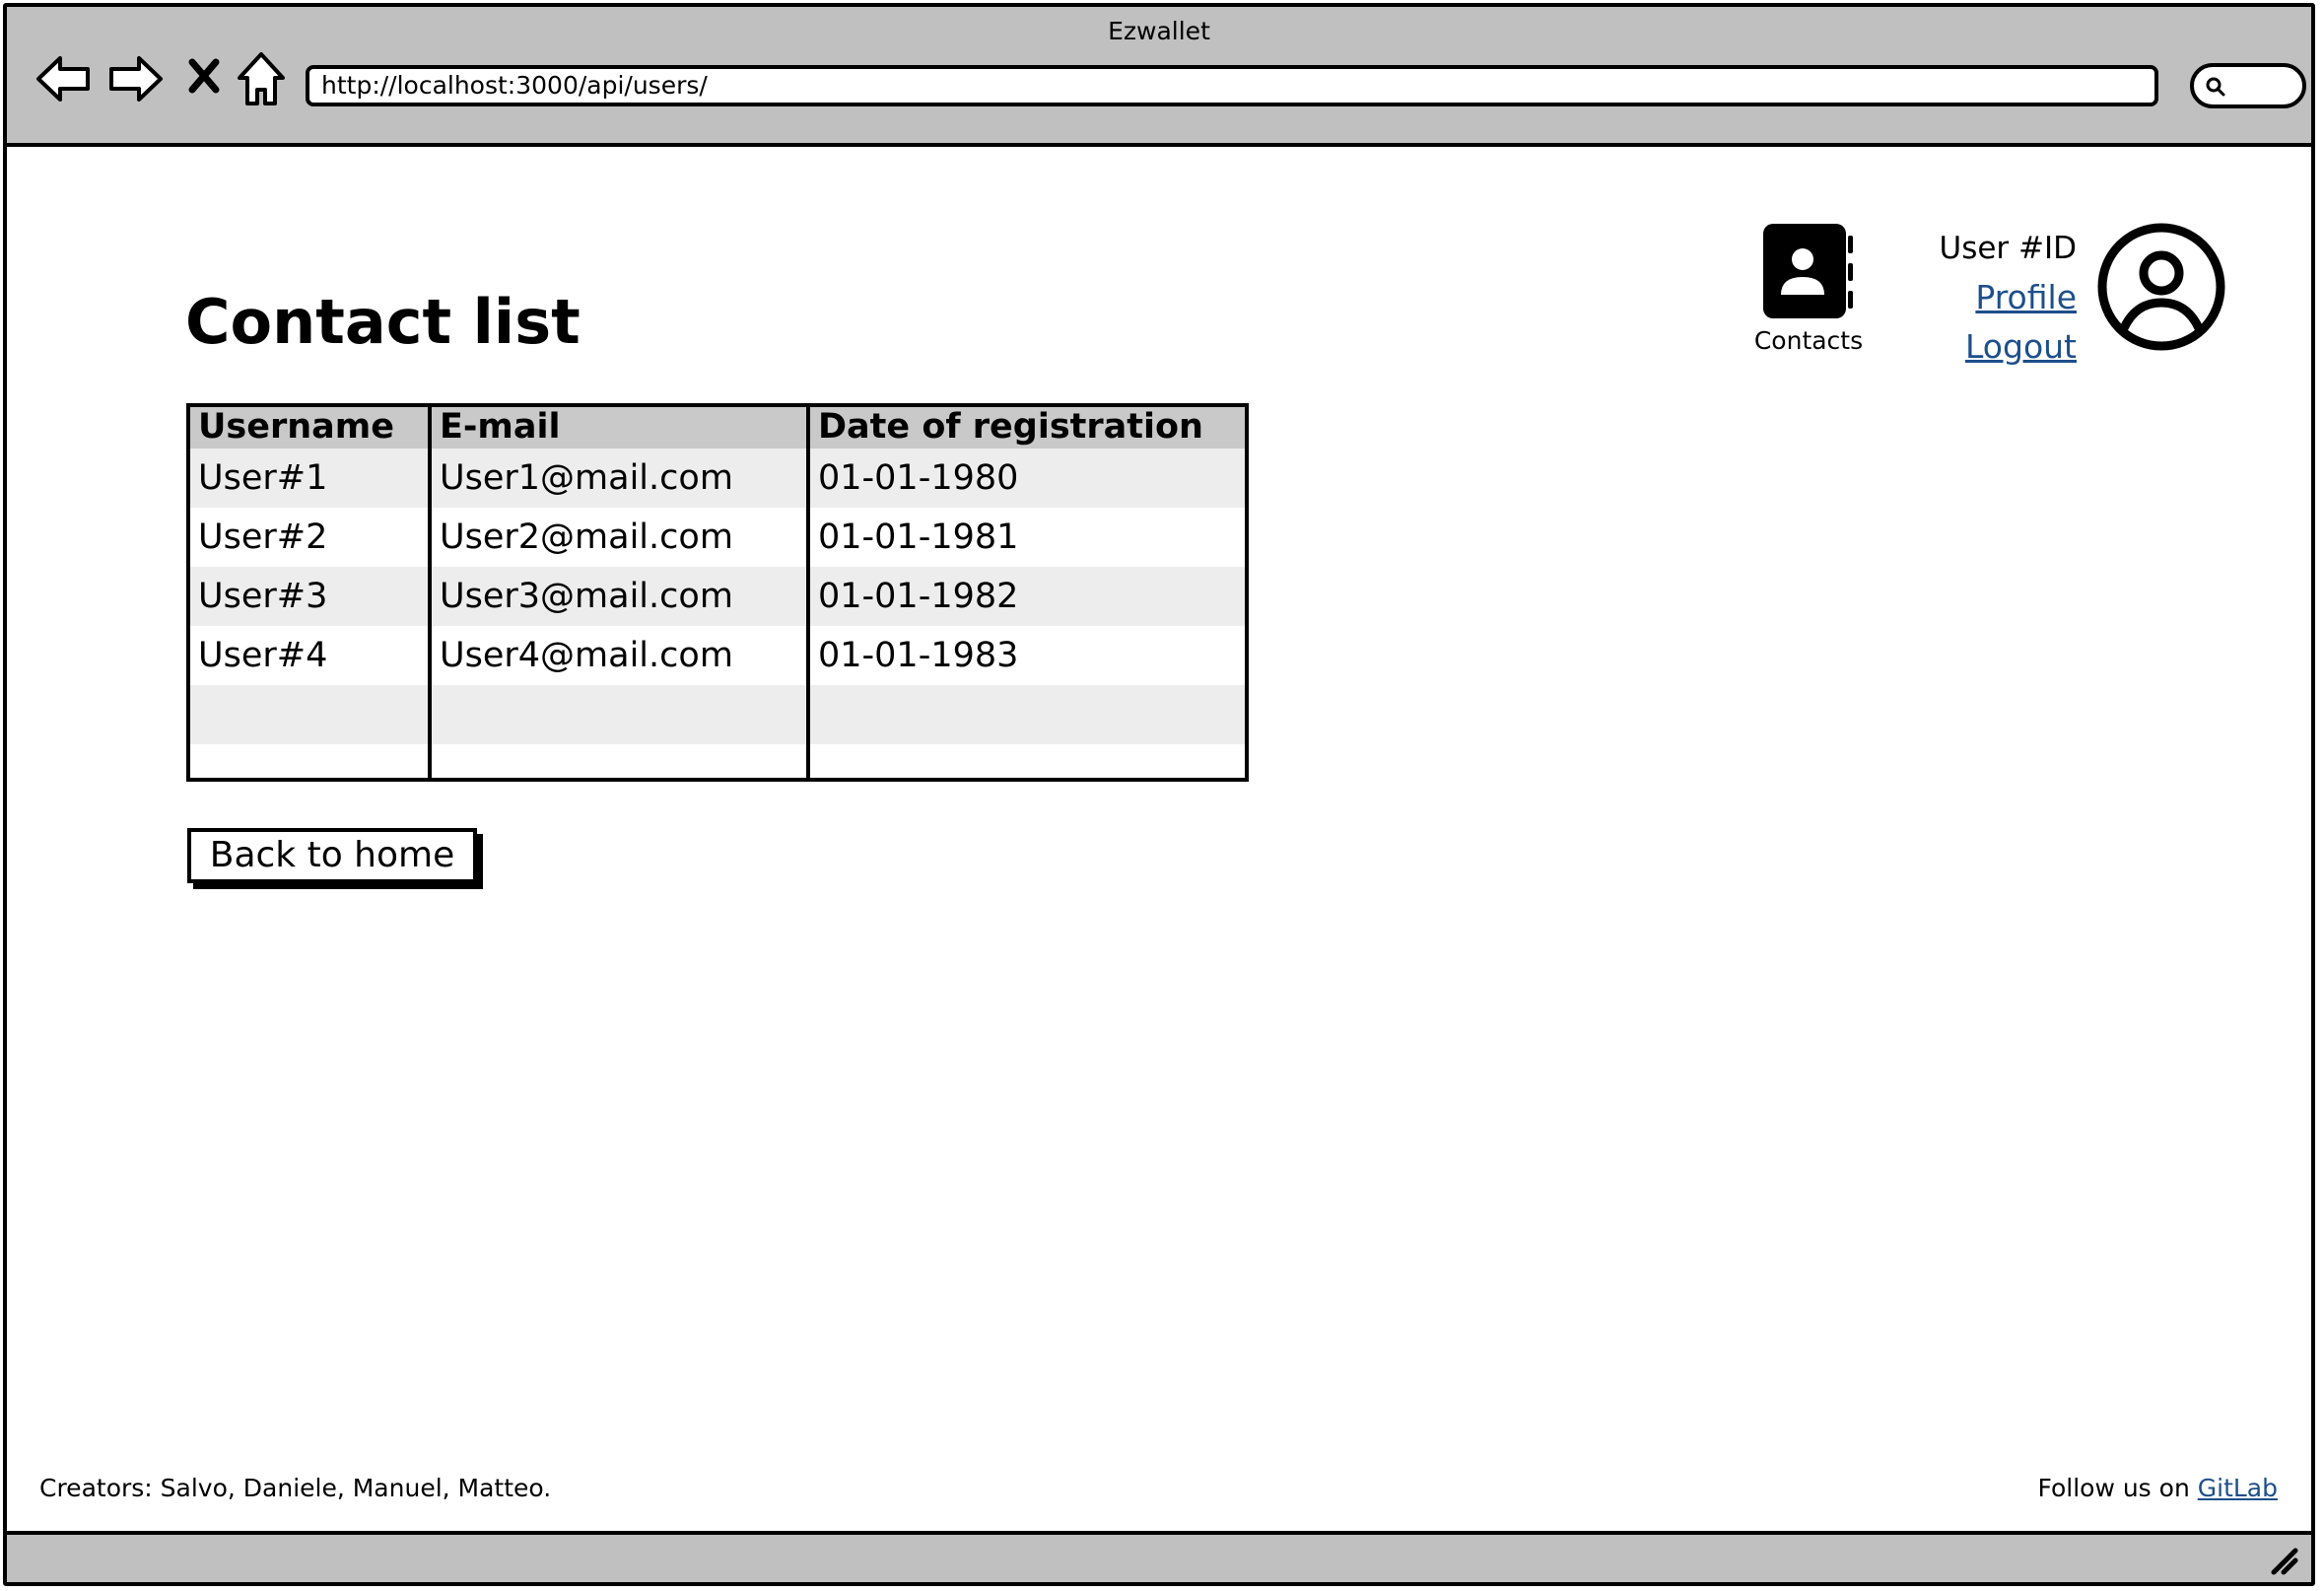 The width and height of the screenshot is (2324, 1591). What do you see at coordinates (918, 655) in the screenshot?
I see `cell-registration-date: 01-01-1983` at bounding box center [918, 655].